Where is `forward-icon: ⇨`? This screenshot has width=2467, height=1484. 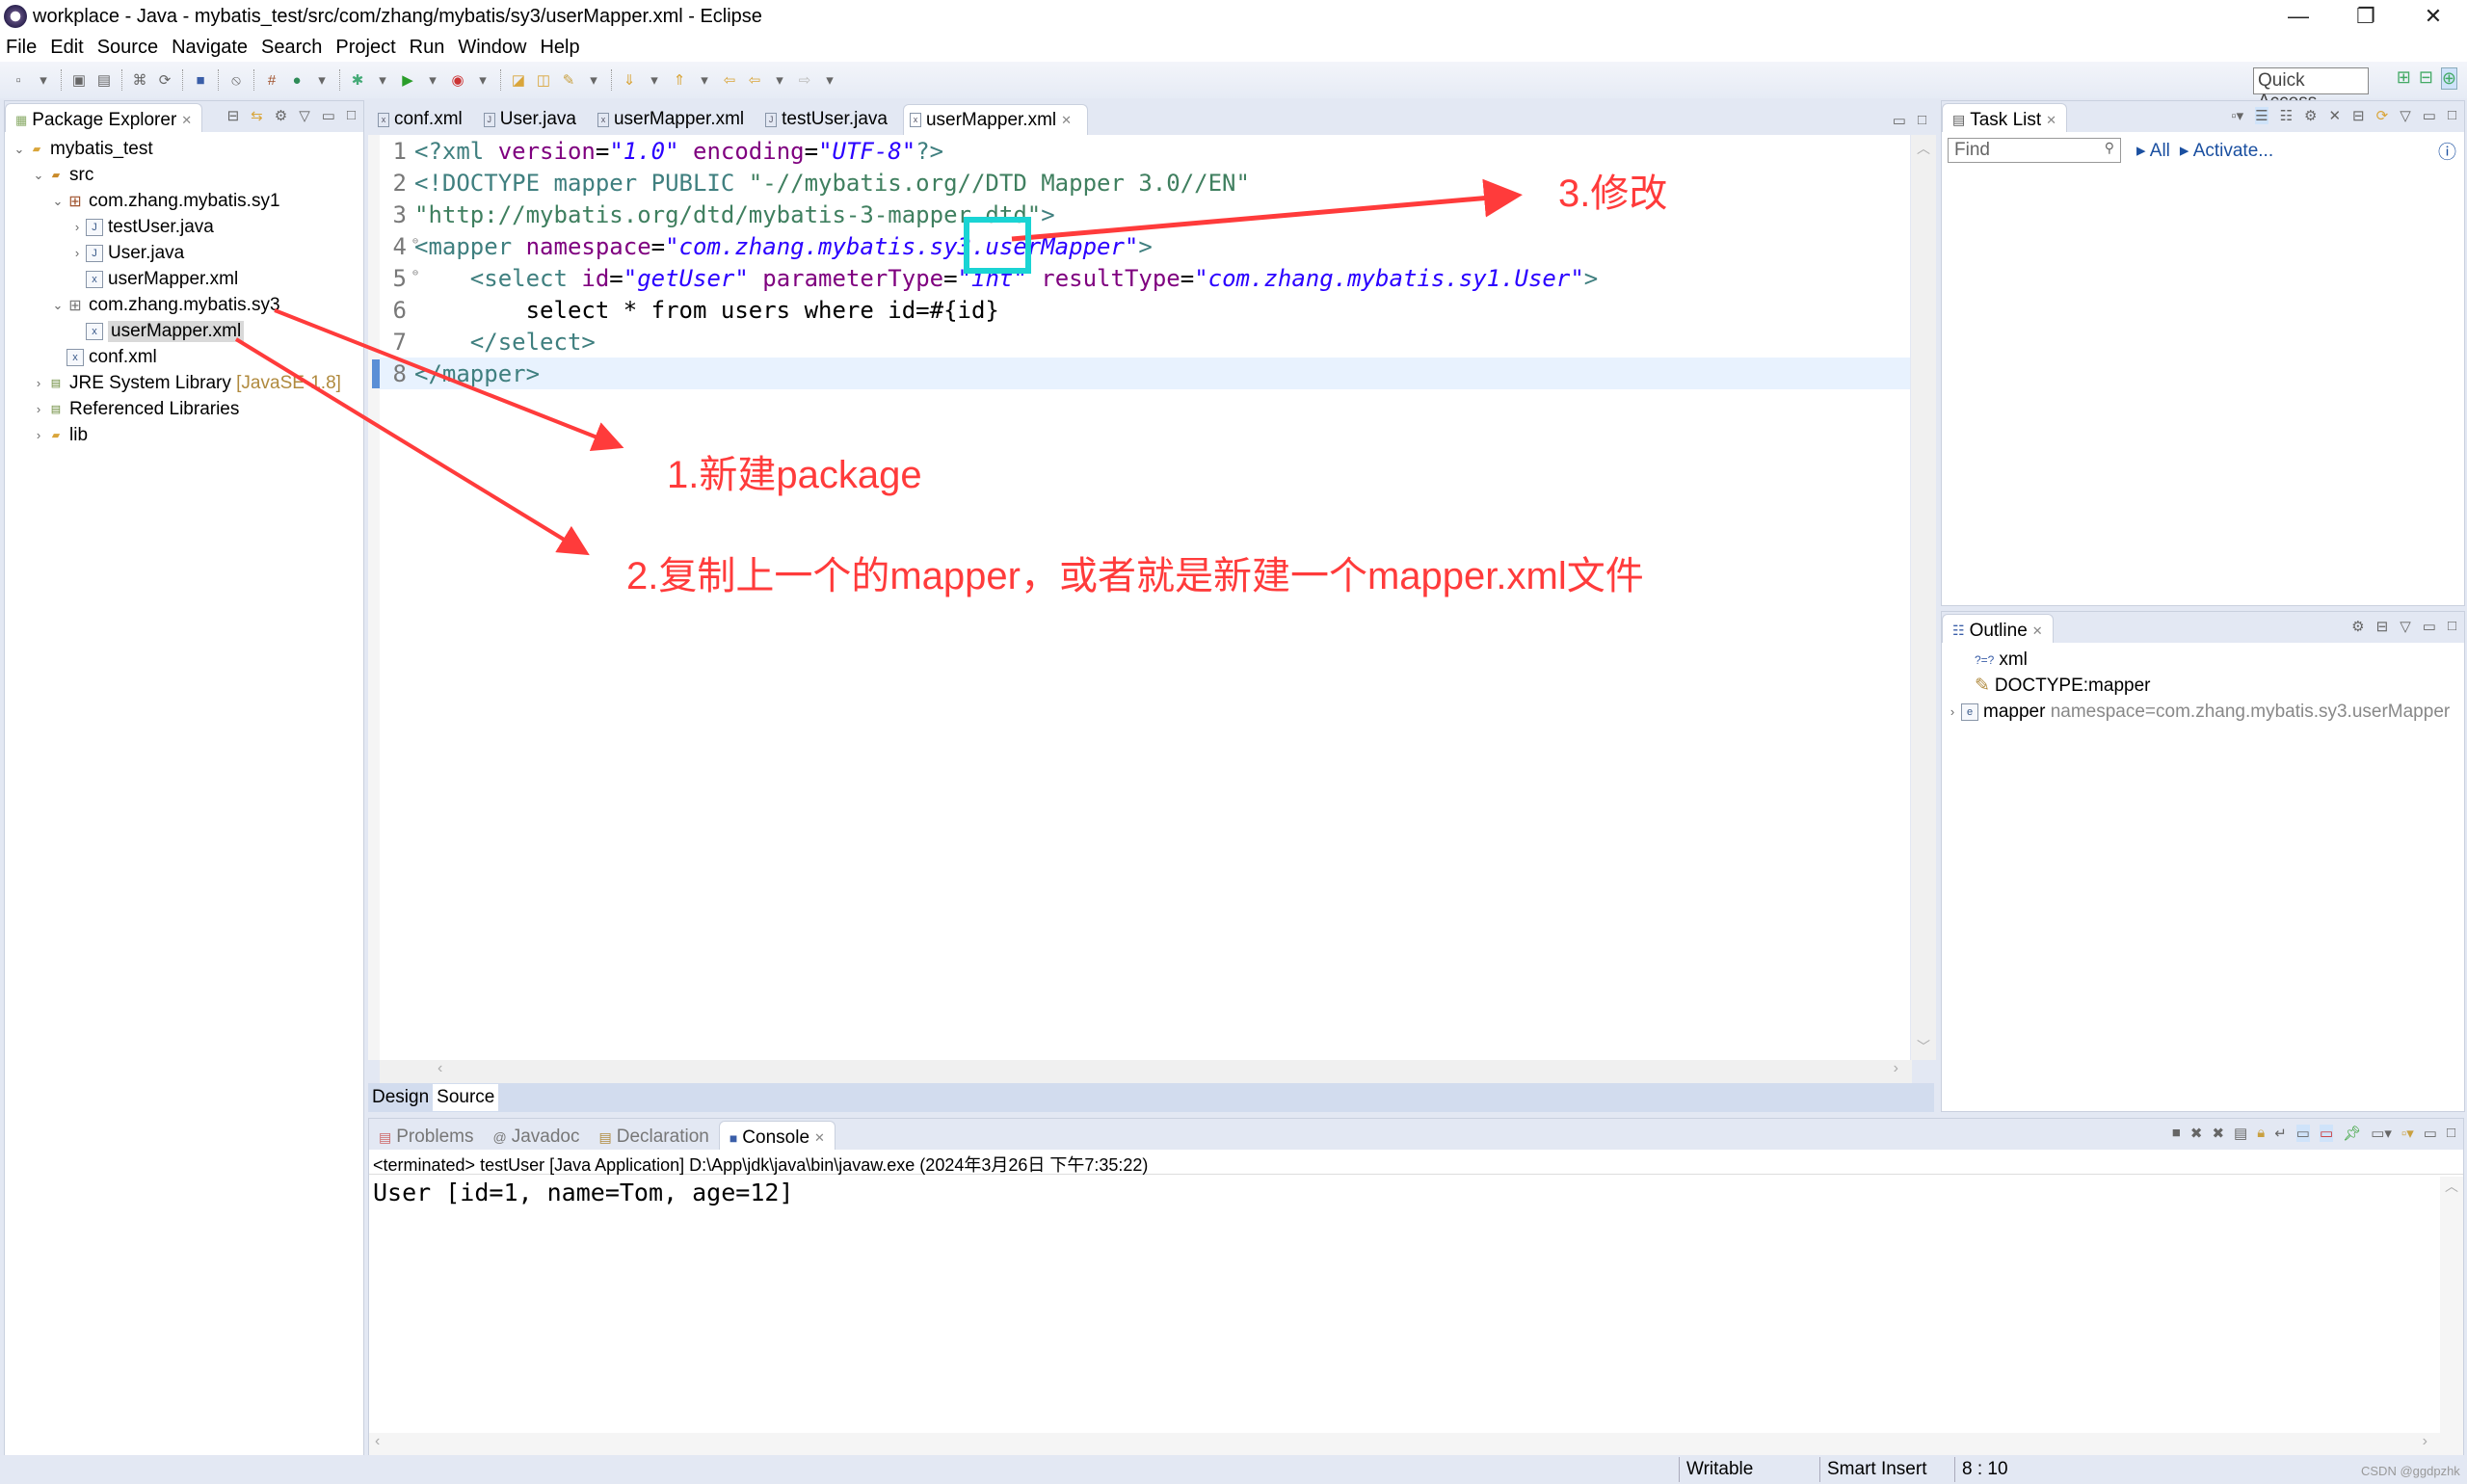
forward-icon: ⇨ is located at coordinates (804, 80).